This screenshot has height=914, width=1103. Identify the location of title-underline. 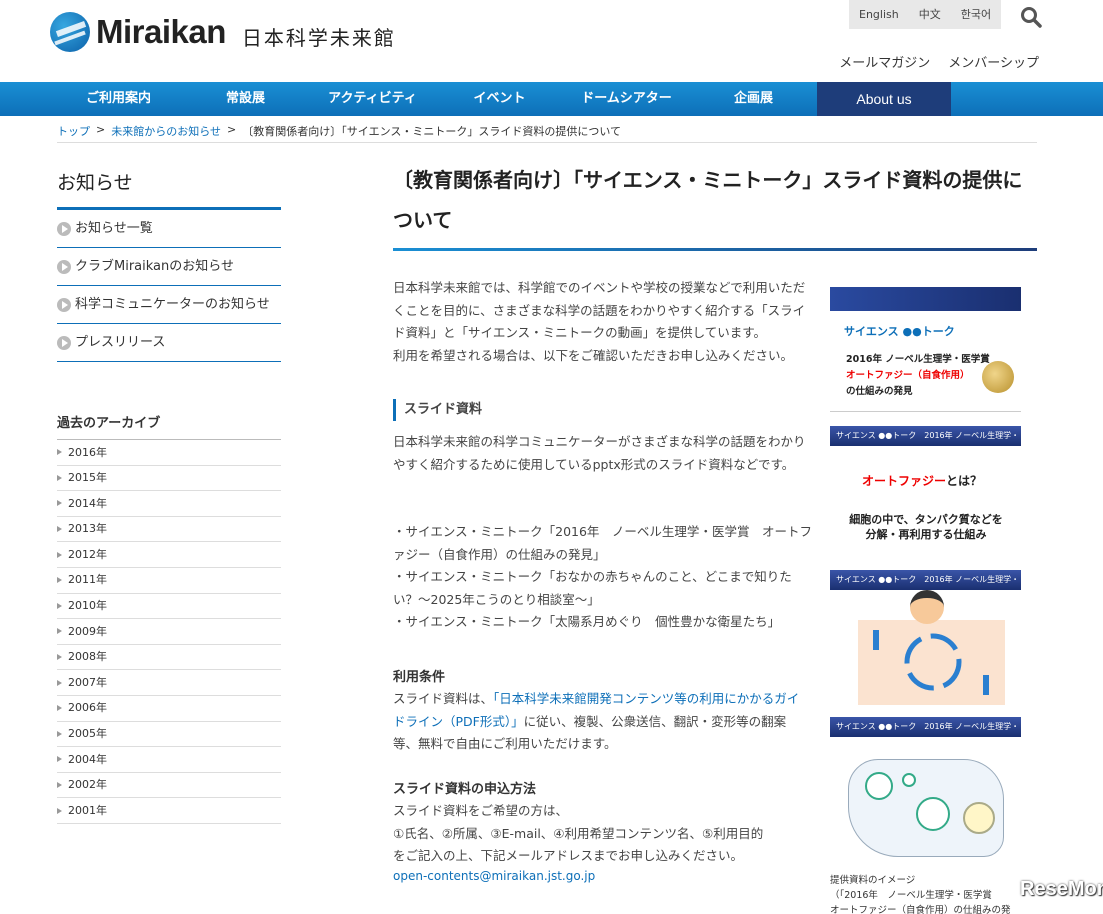
(715, 249).